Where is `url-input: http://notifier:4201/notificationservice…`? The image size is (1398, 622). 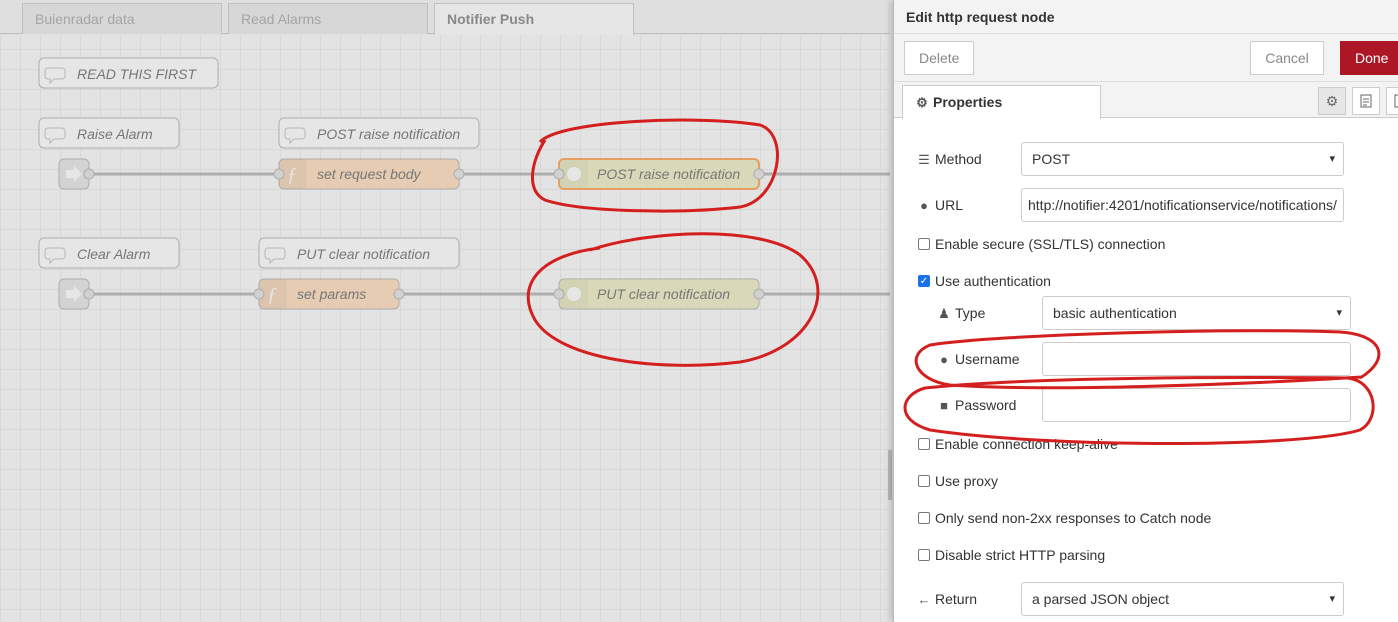
url-input: http://notifier:4201/notificationservice… is located at coordinates (1182, 205).